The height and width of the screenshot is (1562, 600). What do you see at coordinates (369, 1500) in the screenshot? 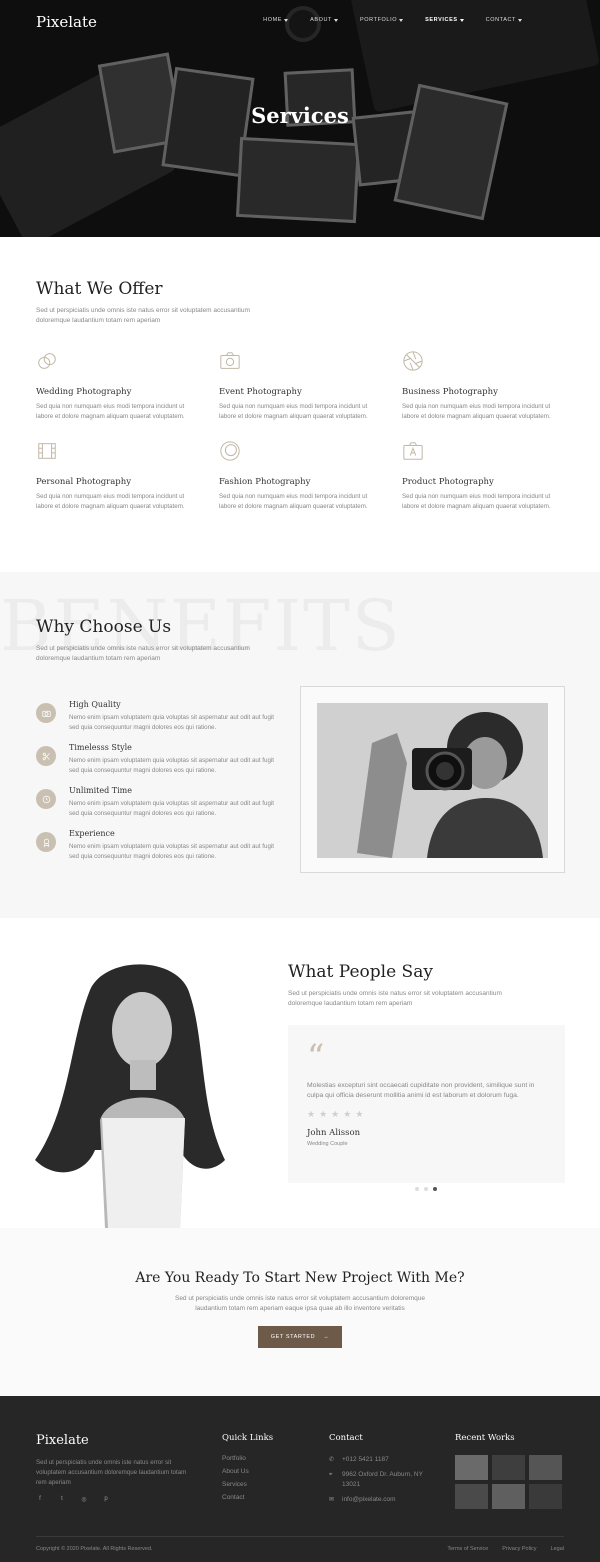
I see `email-text: info@pixelate.com` at bounding box center [369, 1500].